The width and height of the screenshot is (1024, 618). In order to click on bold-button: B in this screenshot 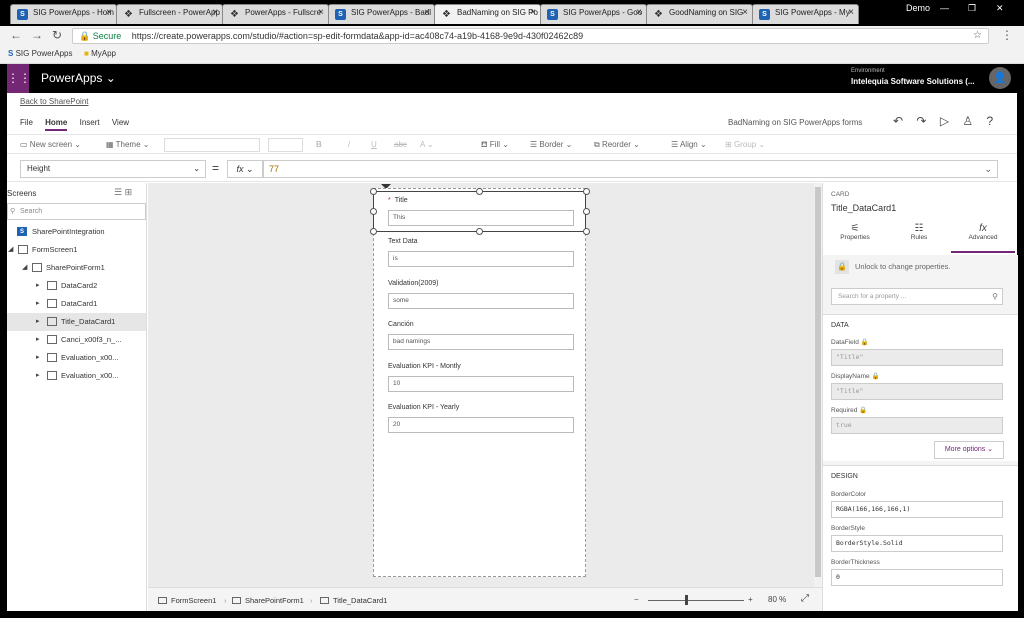, I will do `click(319, 144)`.